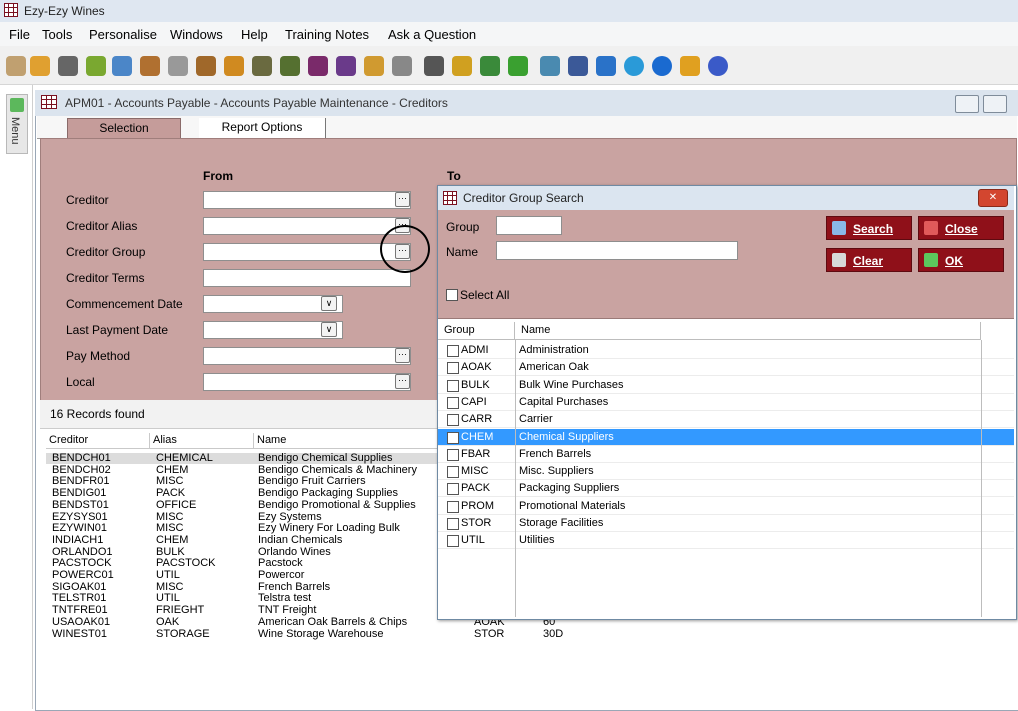  Describe the element at coordinates (869, 228) in the screenshot. I see `search-button: Search` at that location.